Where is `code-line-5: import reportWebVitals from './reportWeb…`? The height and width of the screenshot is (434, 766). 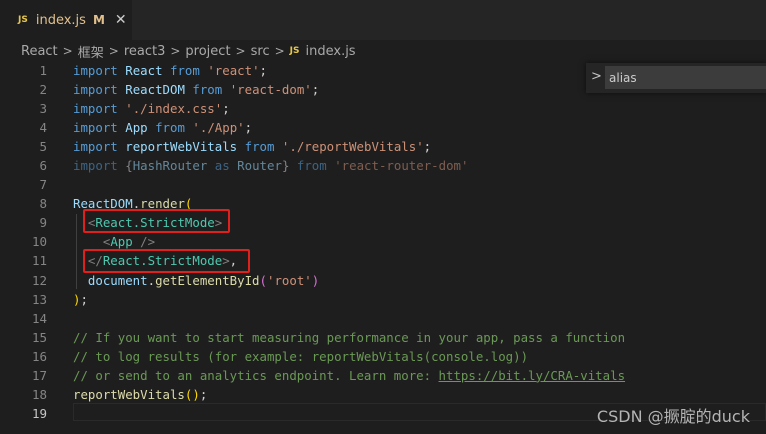 code-line-5: import reportWebVitals from './reportWeb… is located at coordinates (418, 146).